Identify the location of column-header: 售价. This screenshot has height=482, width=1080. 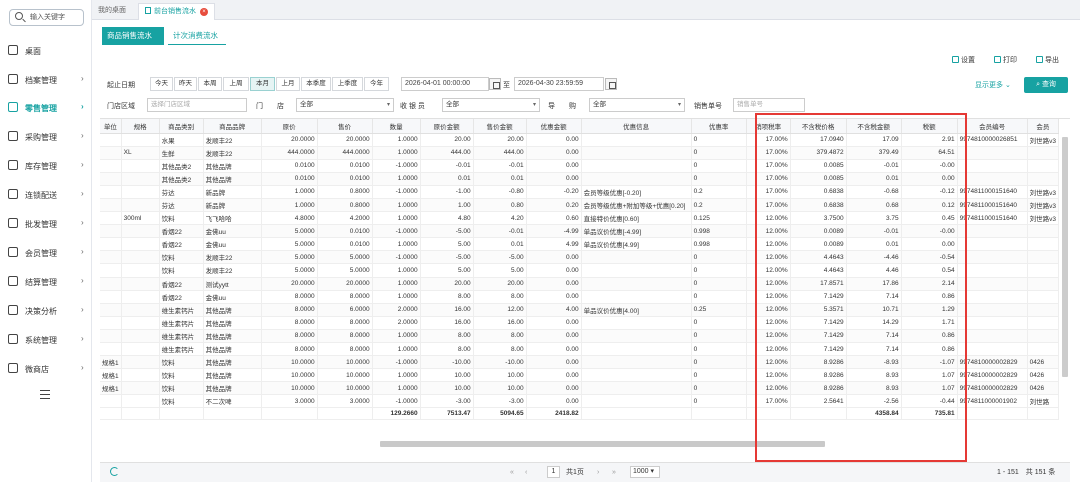
(345, 126).